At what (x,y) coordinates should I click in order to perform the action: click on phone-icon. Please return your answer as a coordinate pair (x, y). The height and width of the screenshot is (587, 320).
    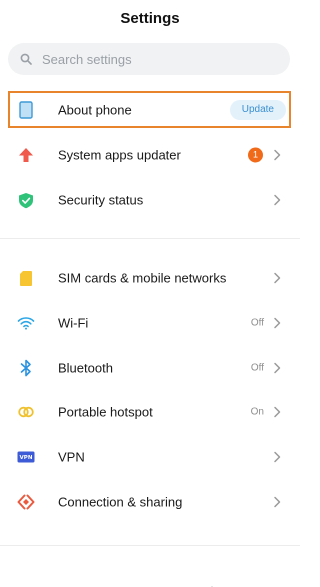
    Looking at the image, I should click on (26, 110).